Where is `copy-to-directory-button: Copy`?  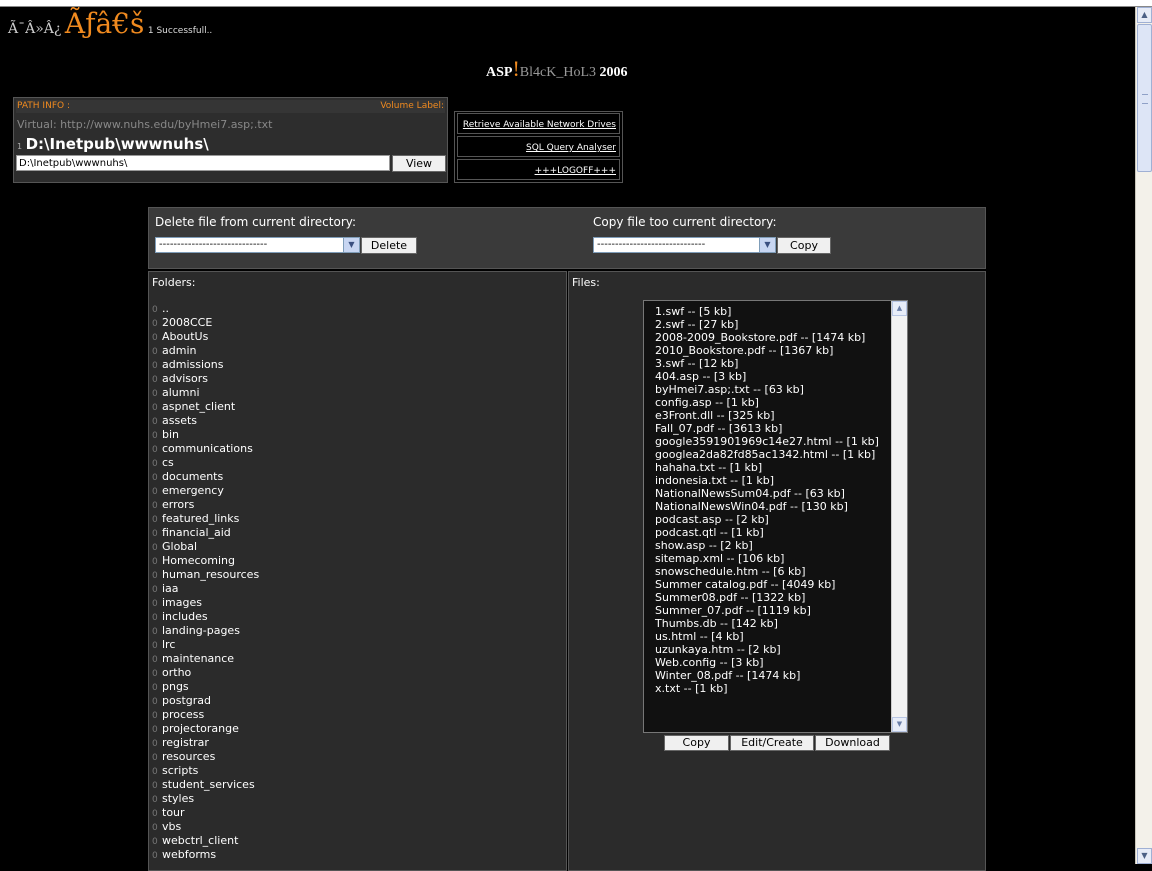 copy-to-directory-button: Copy is located at coordinates (804, 245).